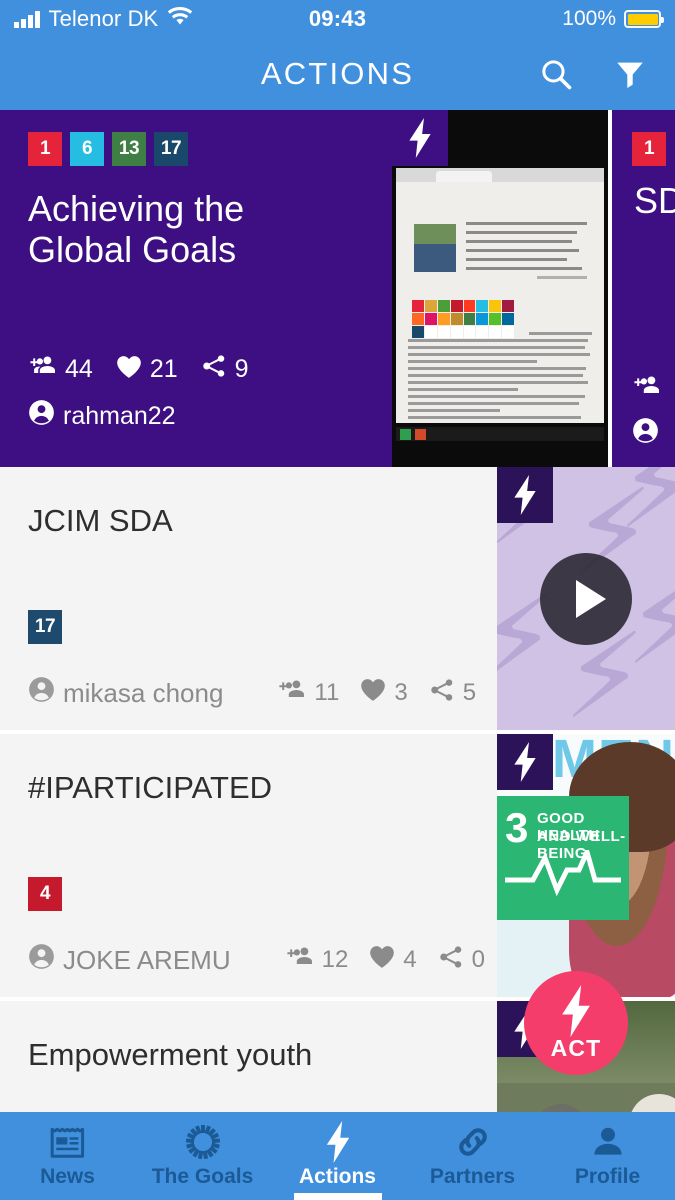 The image size is (675, 1200). I want to click on featured-next-title: SD, so click(654, 200).